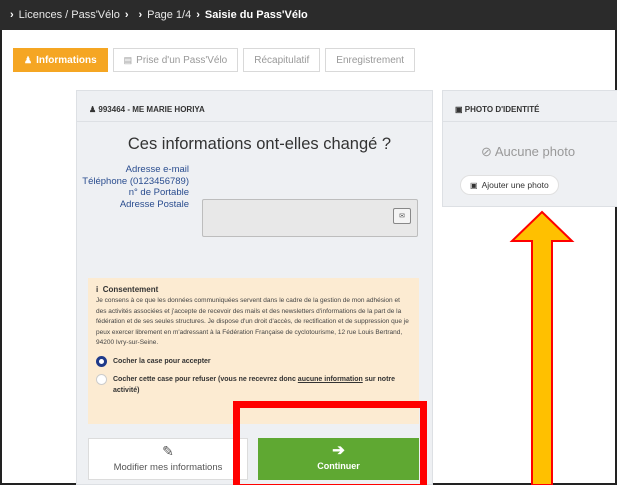  Describe the element at coordinates (157, 169) in the screenshot. I see `email-label: Adresse e-mail` at that location.